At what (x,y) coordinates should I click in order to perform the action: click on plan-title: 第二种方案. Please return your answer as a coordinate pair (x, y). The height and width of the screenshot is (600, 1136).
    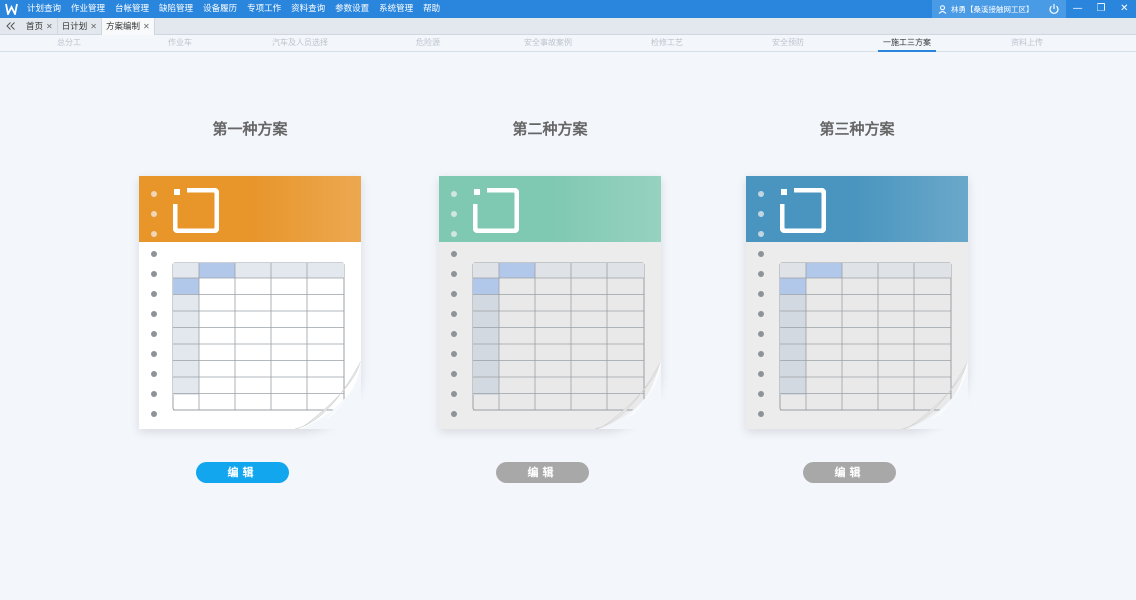
    Looking at the image, I should click on (550, 129).